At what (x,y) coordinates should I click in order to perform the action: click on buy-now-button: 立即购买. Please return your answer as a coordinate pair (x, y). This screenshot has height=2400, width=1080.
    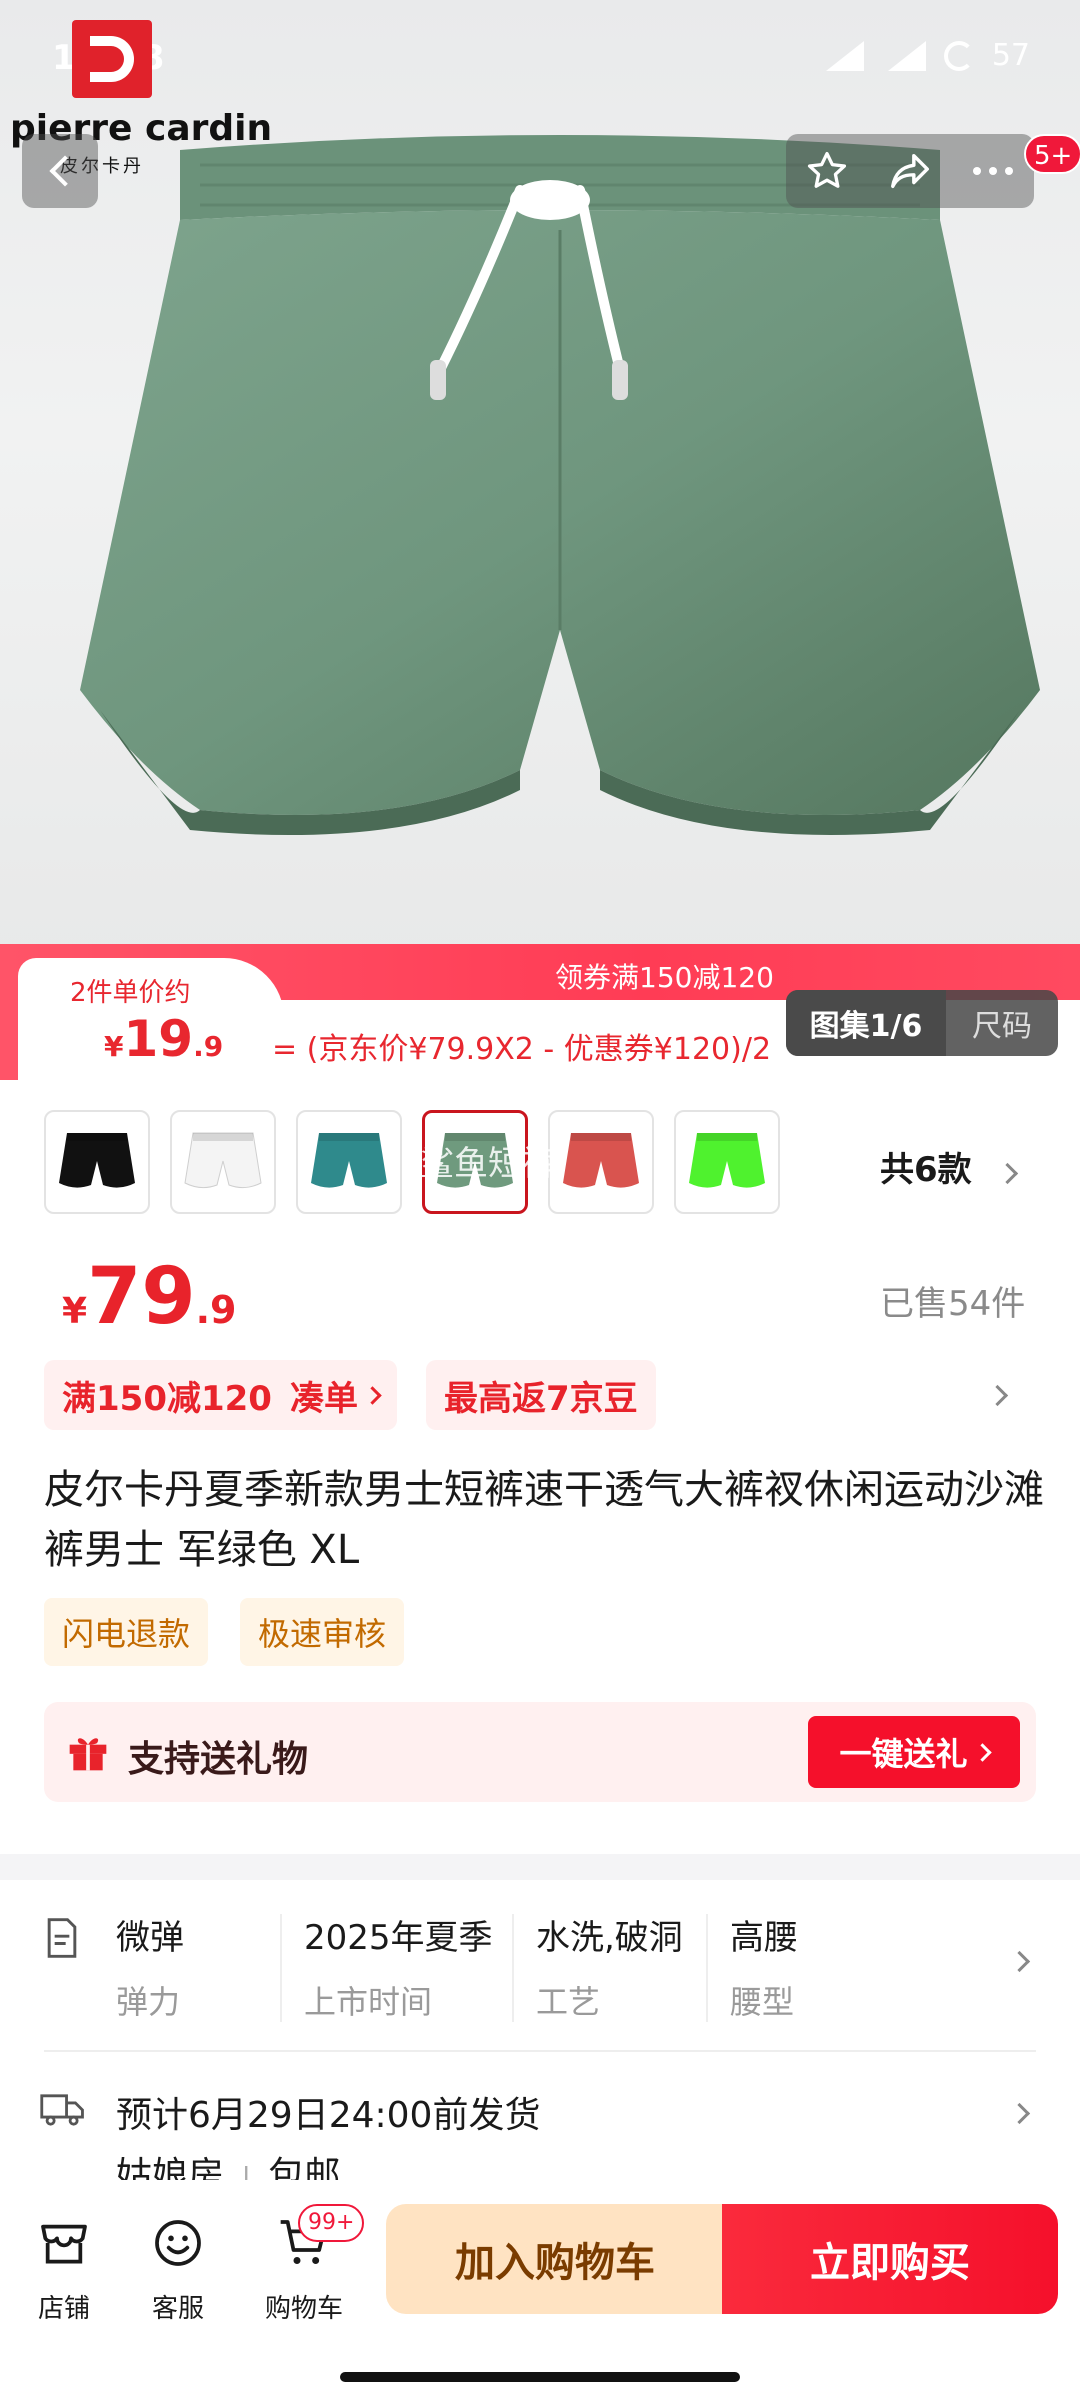
    Looking at the image, I should click on (890, 2259).